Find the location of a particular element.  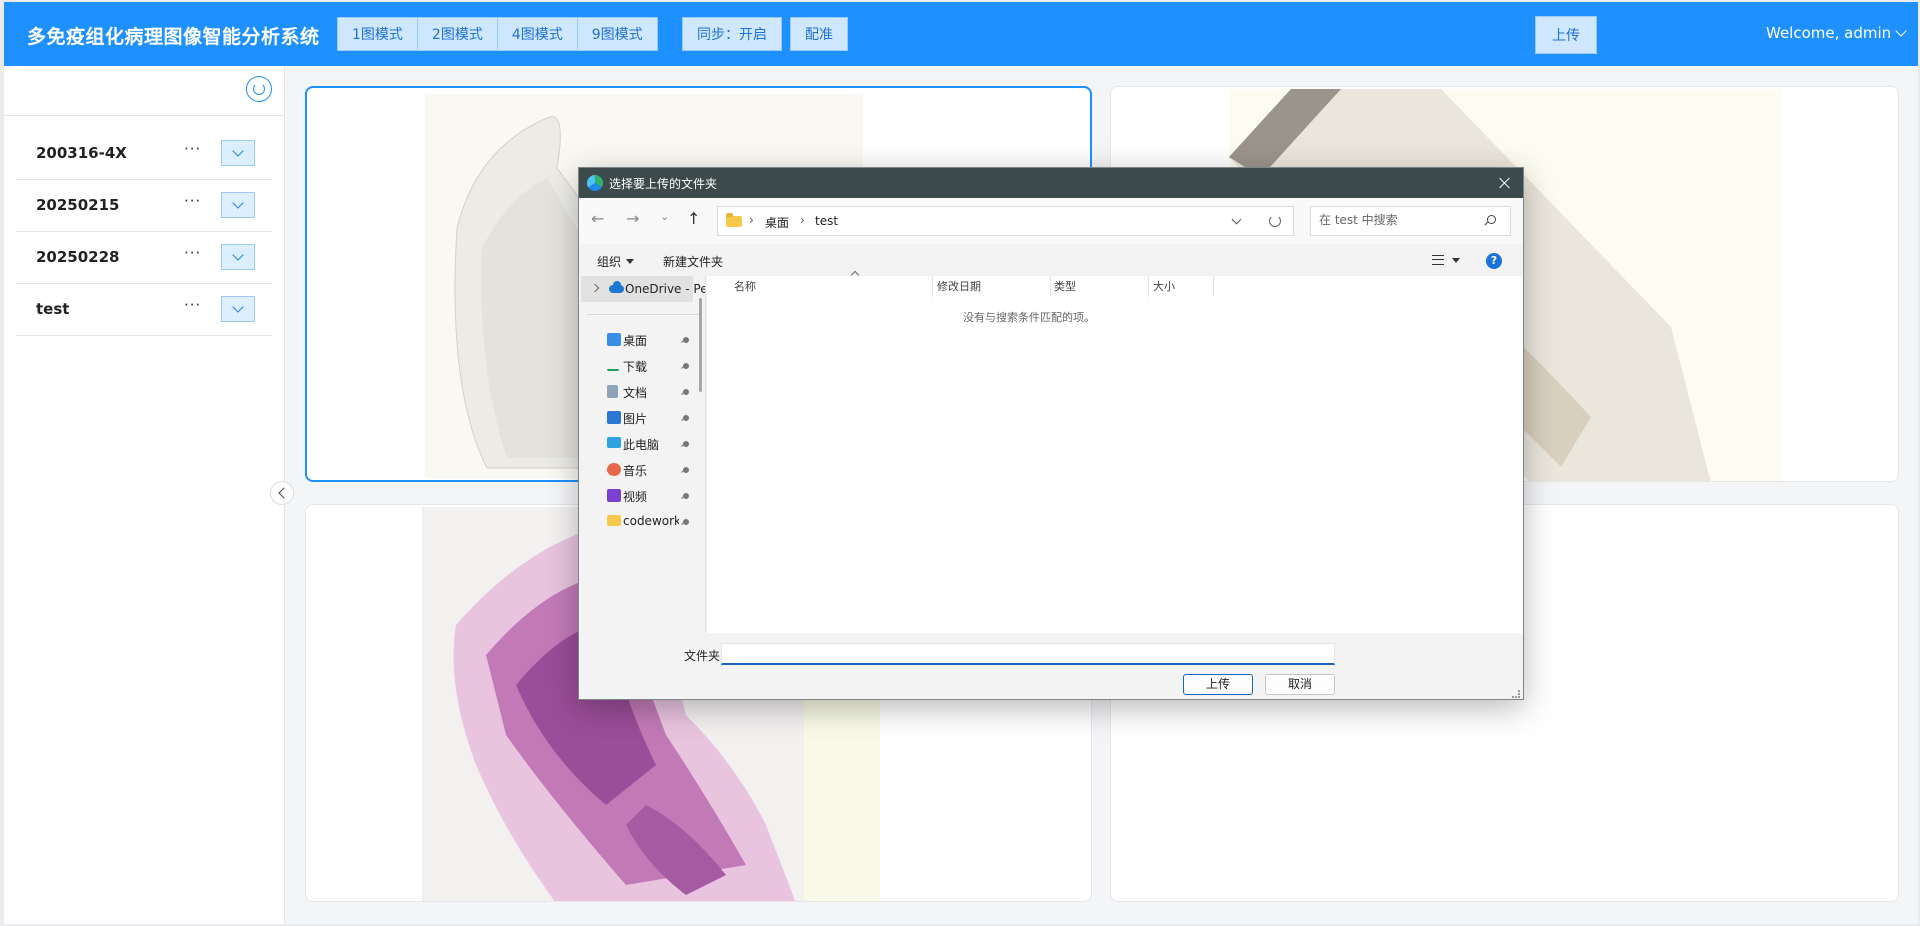

organize-menu-button: 组织 is located at coordinates (616, 261).